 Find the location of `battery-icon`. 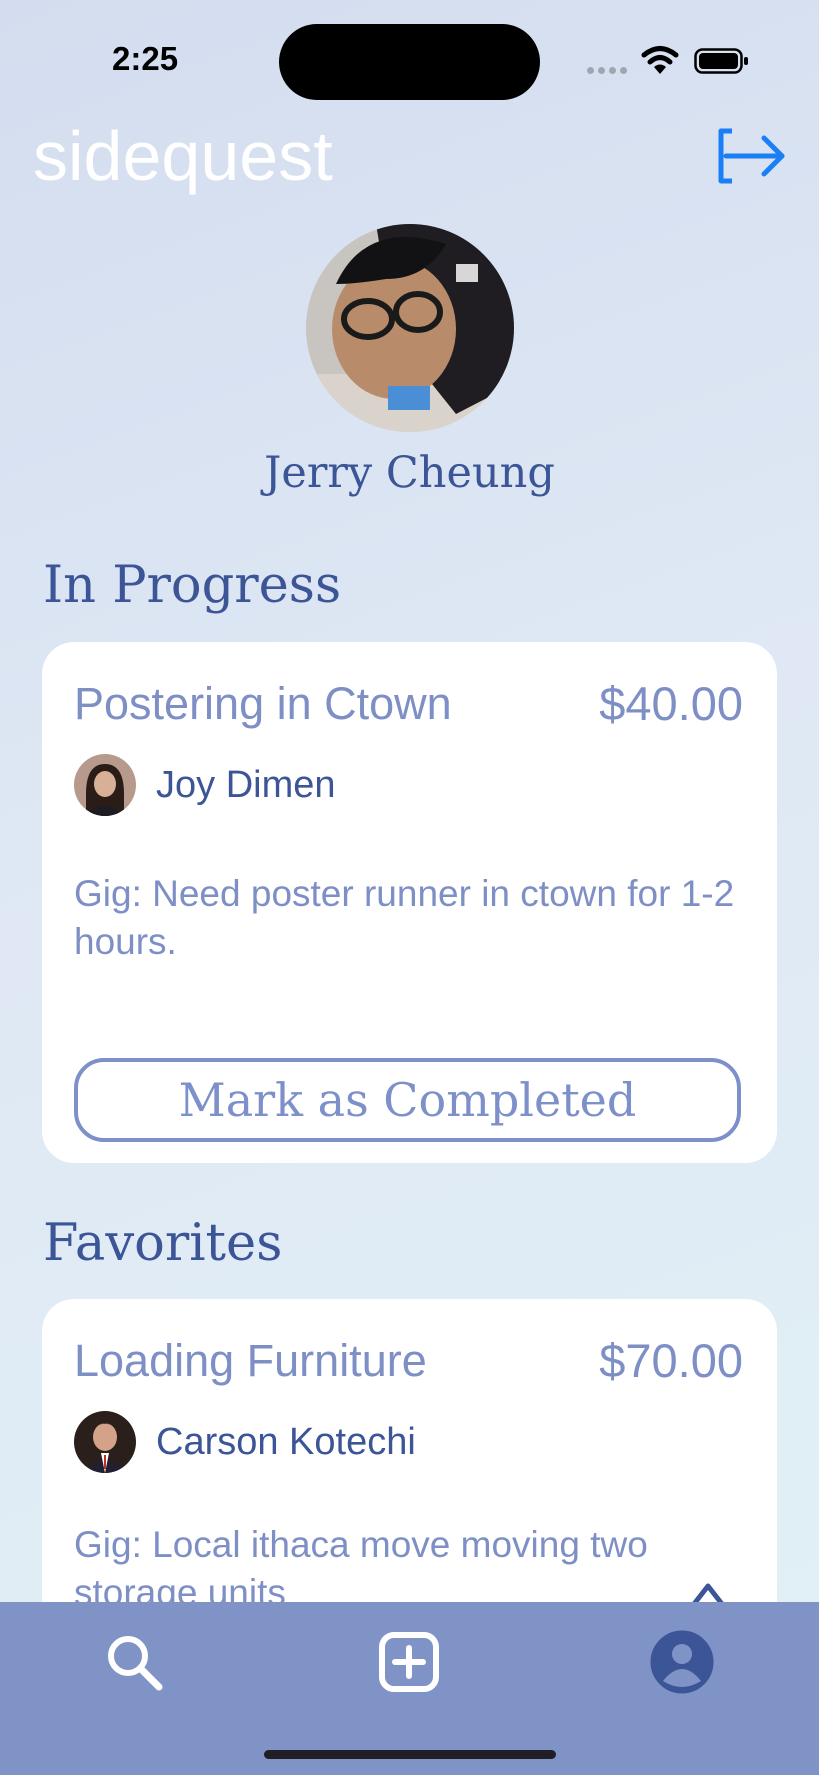

battery-icon is located at coordinates (721, 61).